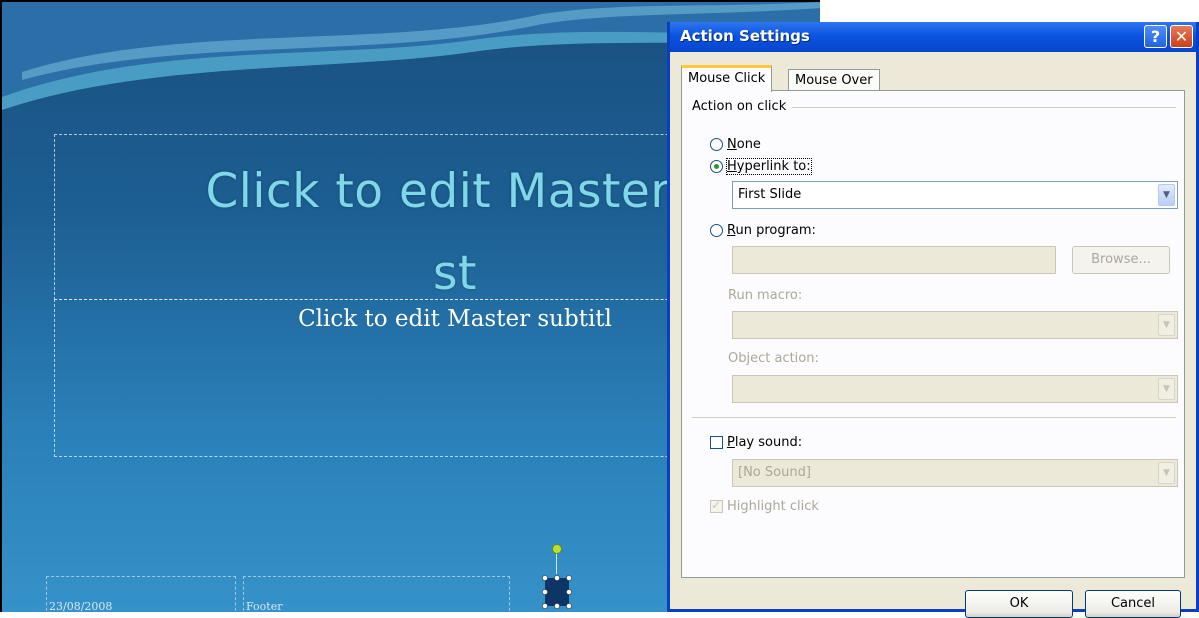 Image resolution: width=1199 pixels, height=618 pixels. I want to click on rotation-handle-stem, so click(556, 563).